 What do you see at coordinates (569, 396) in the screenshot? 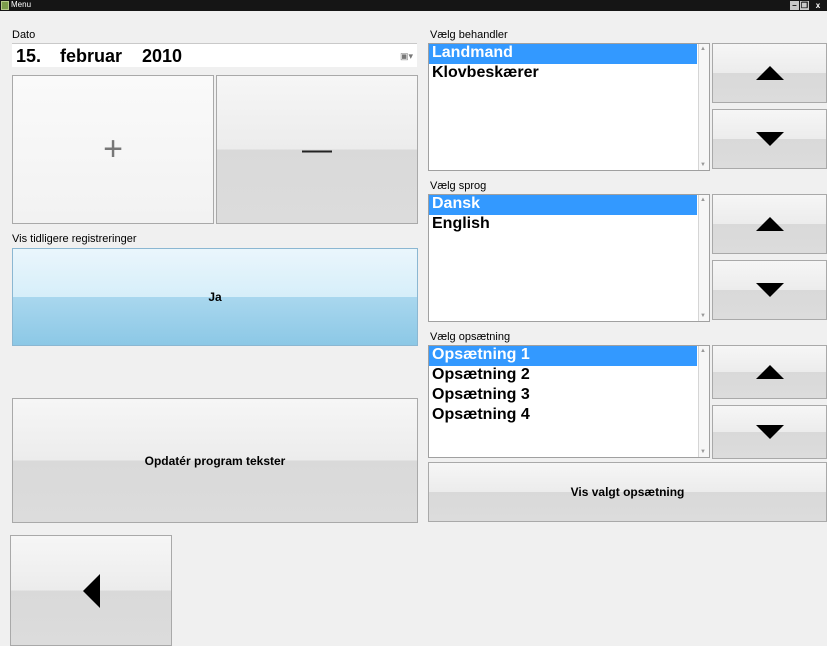
I see `setup-option-3: Opsætning 3` at bounding box center [569, 396].